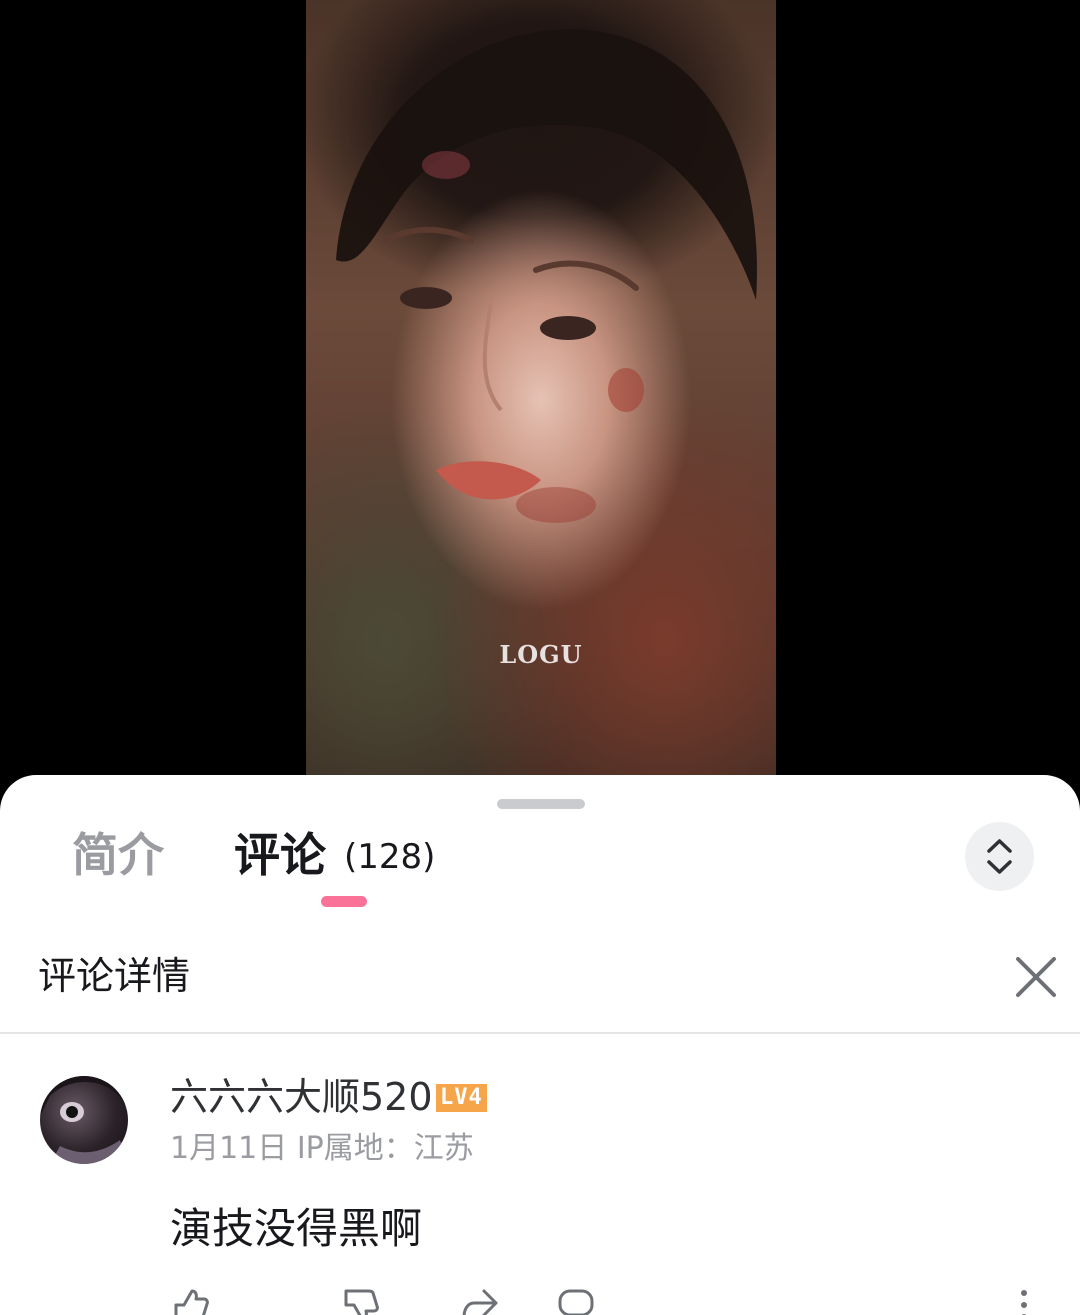  I want to click on reply-icon, so click(576, 1300).